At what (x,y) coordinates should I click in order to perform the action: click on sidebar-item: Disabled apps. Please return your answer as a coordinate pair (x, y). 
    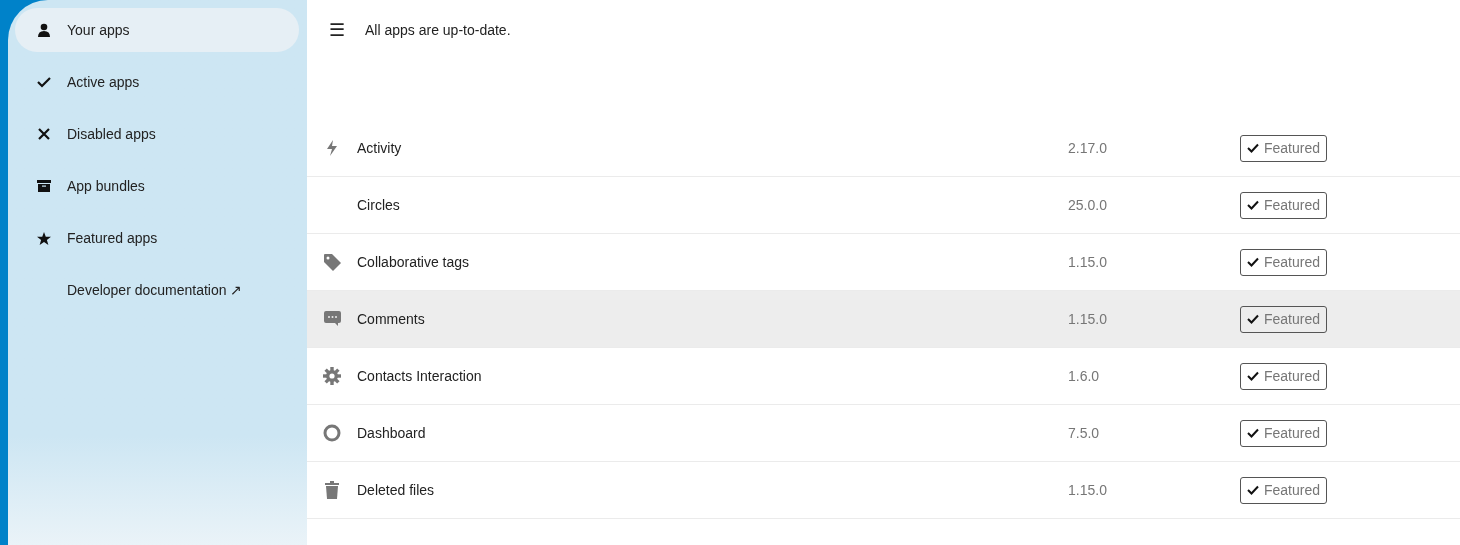
    Looking at the image, I should click on (157, 134).